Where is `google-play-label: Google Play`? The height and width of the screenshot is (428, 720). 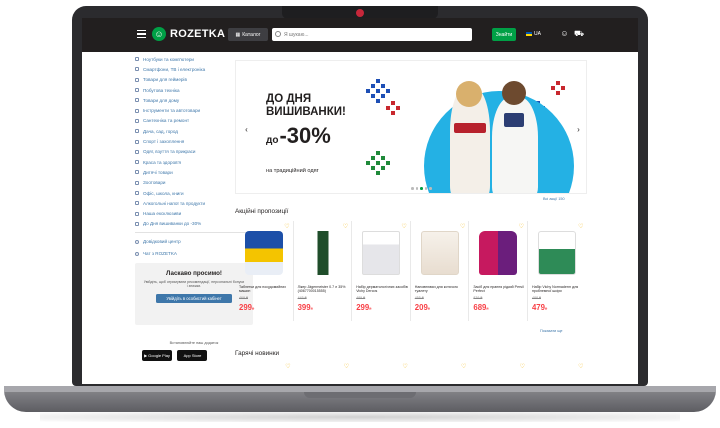
google-play-label: Google Play is located at coordinates (159, 355).